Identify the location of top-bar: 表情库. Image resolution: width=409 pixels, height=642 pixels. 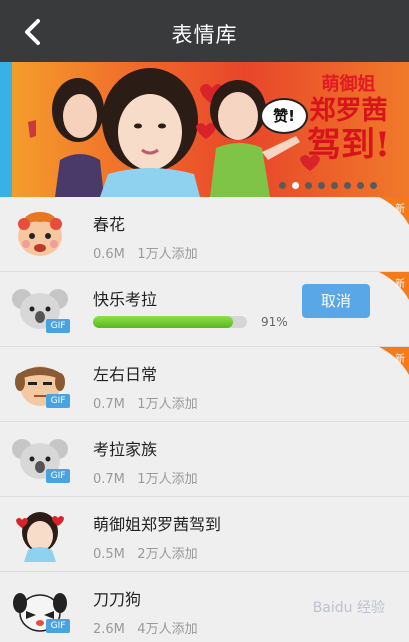
(204, 31).